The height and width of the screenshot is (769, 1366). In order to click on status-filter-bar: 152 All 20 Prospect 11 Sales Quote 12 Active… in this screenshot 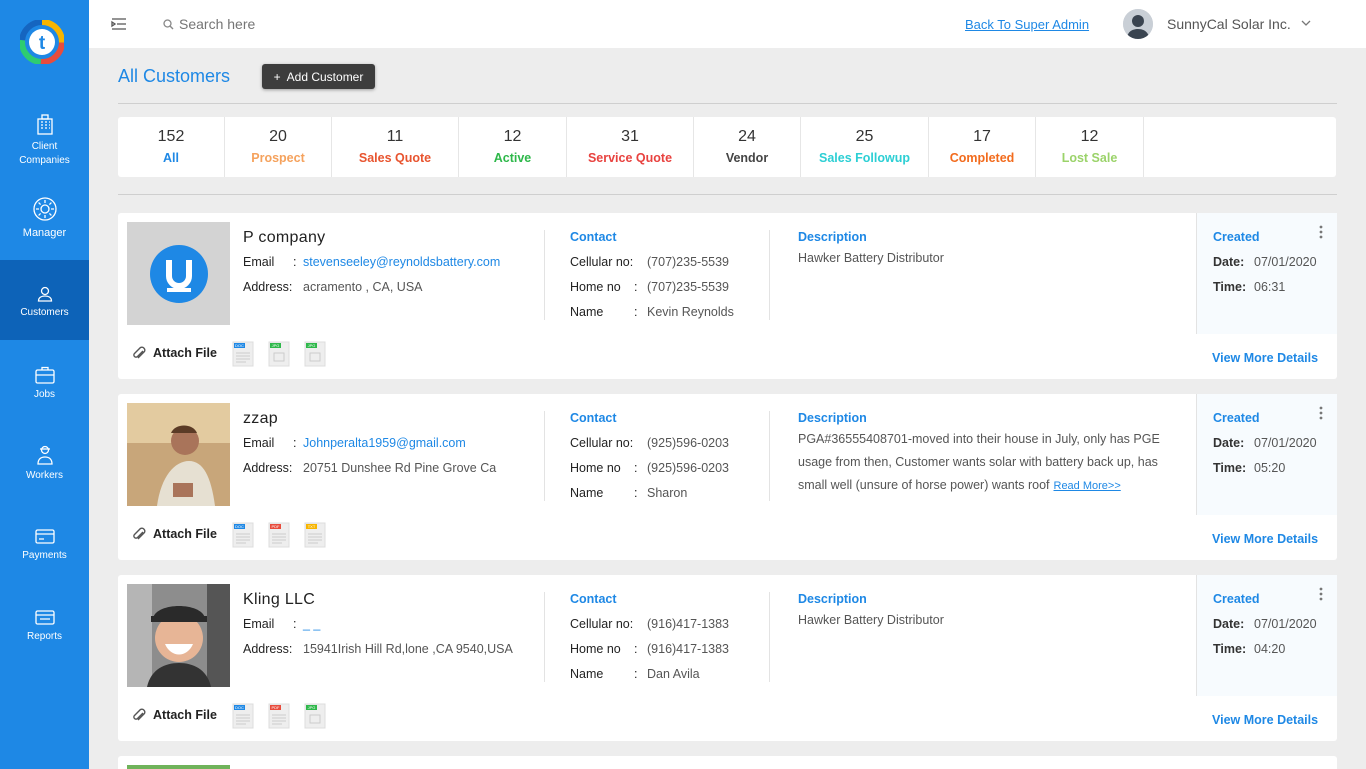, I will do `click(727, 147)`.